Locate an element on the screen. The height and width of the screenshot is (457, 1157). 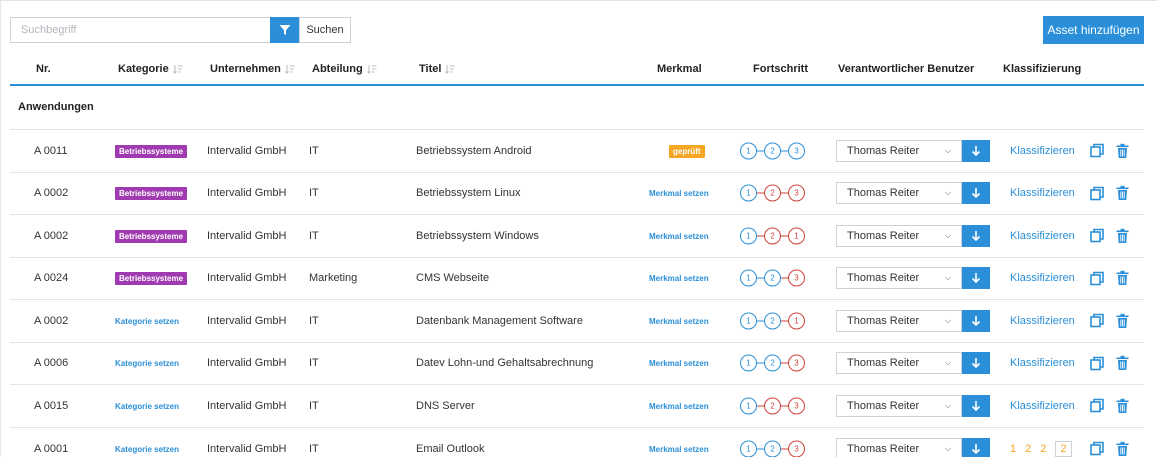
column-header-abteilung: Abteilung is located at coordinates (344, 69).